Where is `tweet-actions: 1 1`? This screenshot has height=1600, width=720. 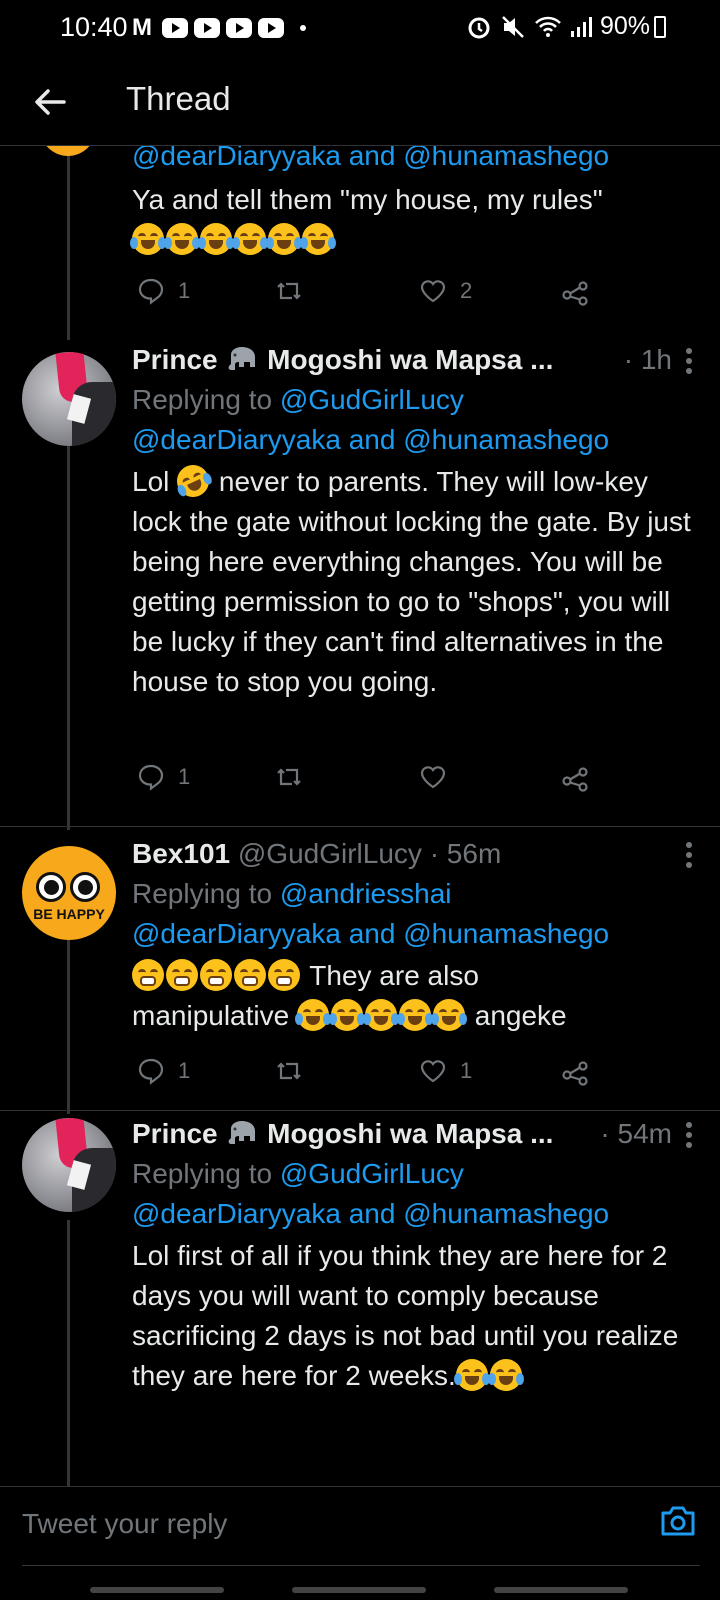
tweet-actions: 1 1 is located at coordinates (367, 1076).